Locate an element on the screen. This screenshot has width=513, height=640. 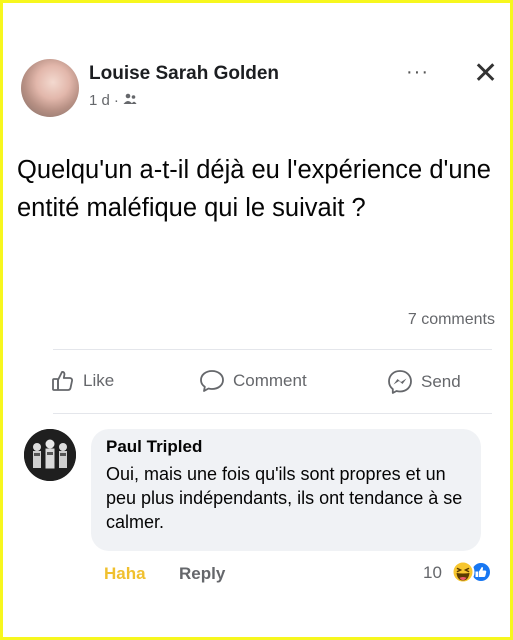
friends-icon is located at coordinates (130, 100).